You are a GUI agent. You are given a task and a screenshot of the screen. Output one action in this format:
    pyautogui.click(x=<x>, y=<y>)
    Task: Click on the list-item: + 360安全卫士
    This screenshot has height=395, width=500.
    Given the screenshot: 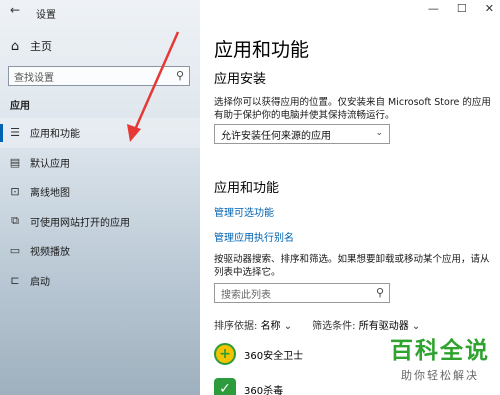 What is the action you would take?
    pyautogui.click(x=258, y=354)
    